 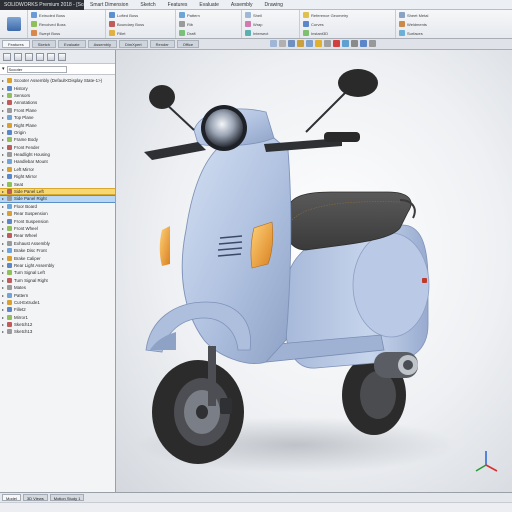 I want to click on view-orientation-icon, so click(x=309, y=43).